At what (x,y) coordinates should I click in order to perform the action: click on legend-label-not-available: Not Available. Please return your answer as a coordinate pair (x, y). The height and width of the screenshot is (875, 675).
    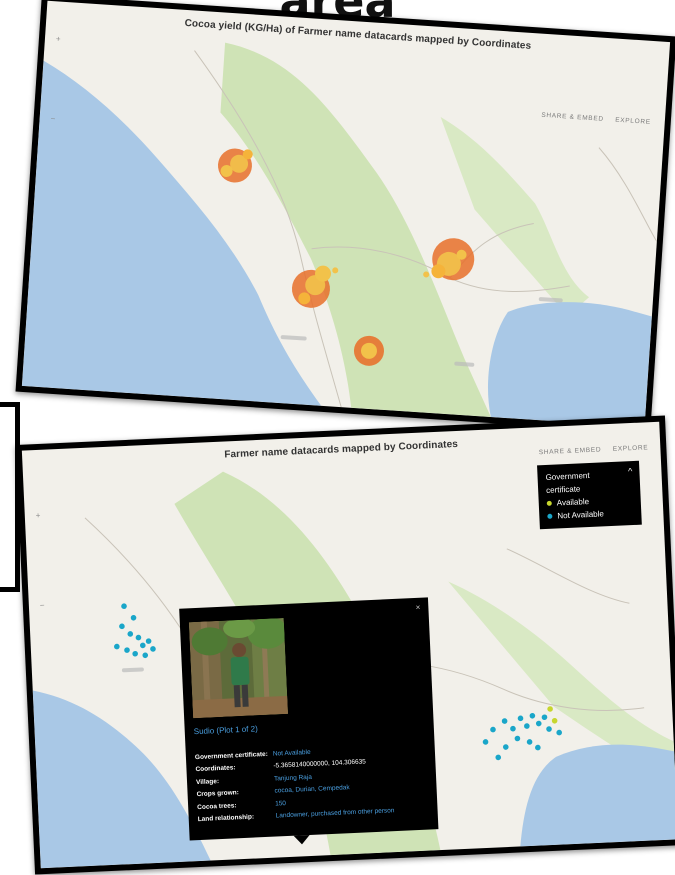
    Looking at the image, I should click on (581, 515).